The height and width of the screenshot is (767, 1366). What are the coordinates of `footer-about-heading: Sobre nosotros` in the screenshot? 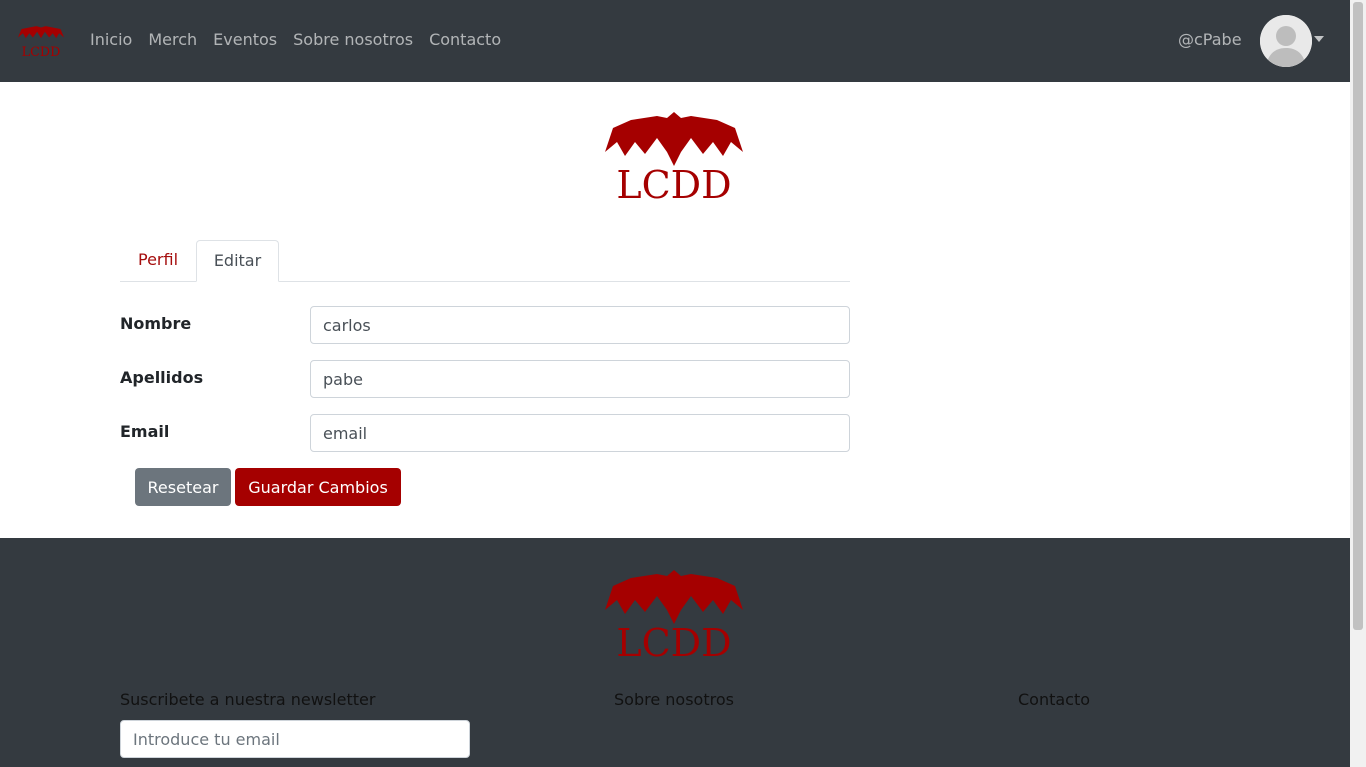 It's located at (674, 699).